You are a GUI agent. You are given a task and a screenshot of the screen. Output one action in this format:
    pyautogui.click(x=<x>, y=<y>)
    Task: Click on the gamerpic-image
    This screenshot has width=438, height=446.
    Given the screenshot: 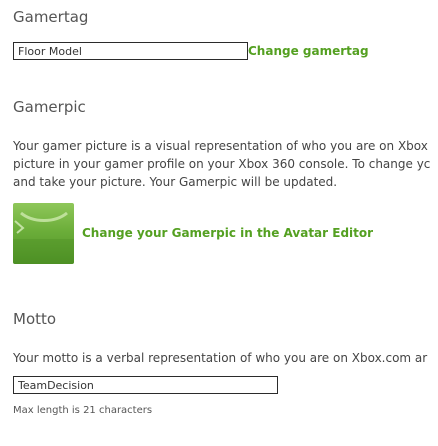 What is the action you would take?
    pyautogui.click(x=43, y=233)
    